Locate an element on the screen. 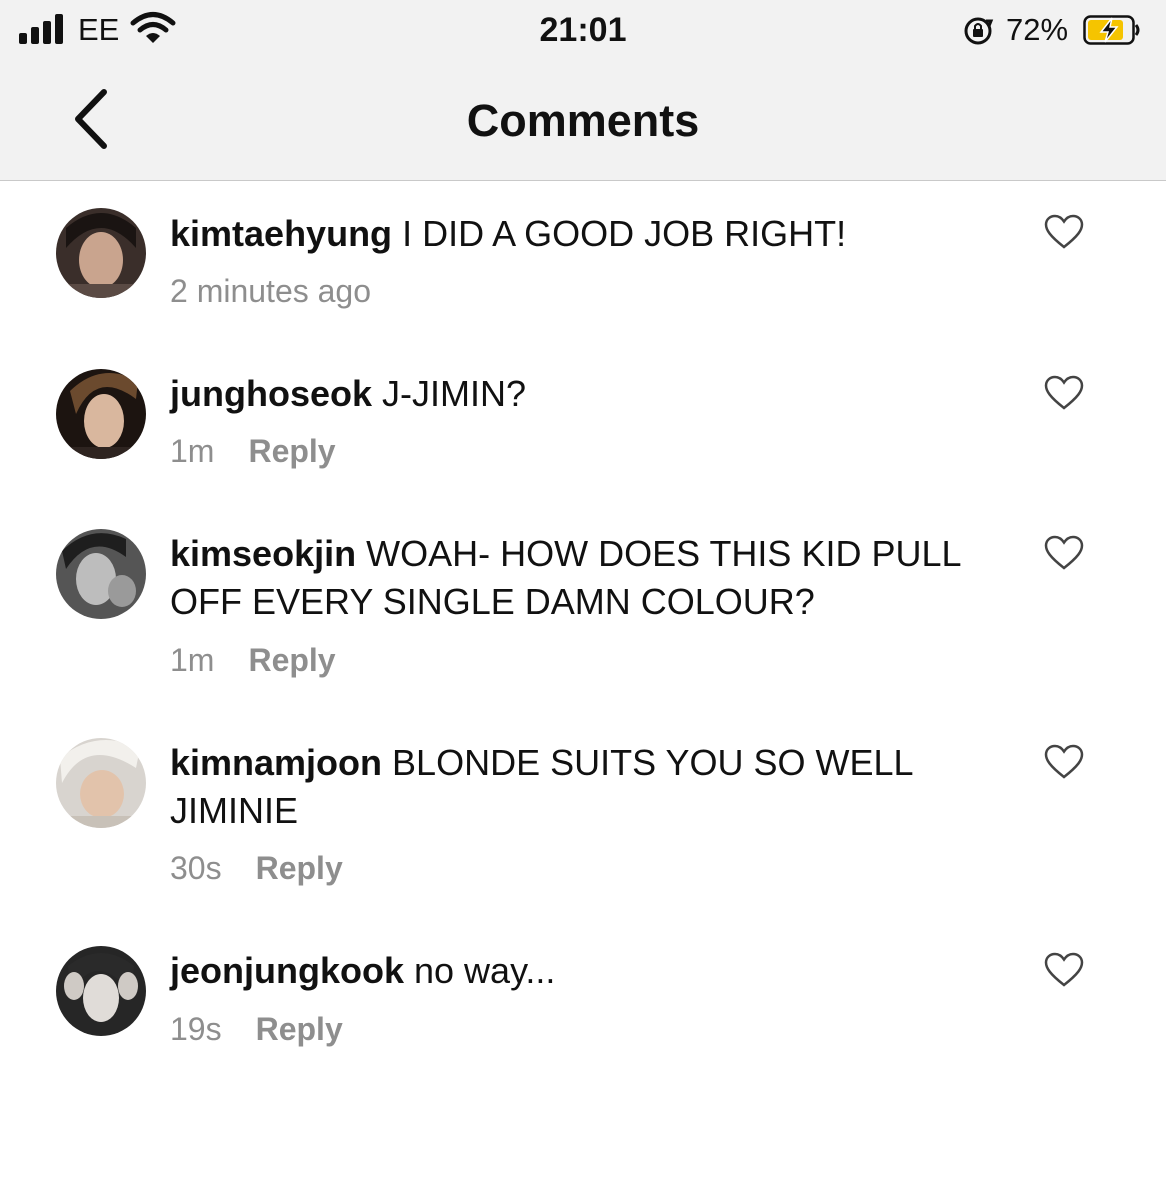  comment-username: jeonjungkook is located at coordinates (287, 970).